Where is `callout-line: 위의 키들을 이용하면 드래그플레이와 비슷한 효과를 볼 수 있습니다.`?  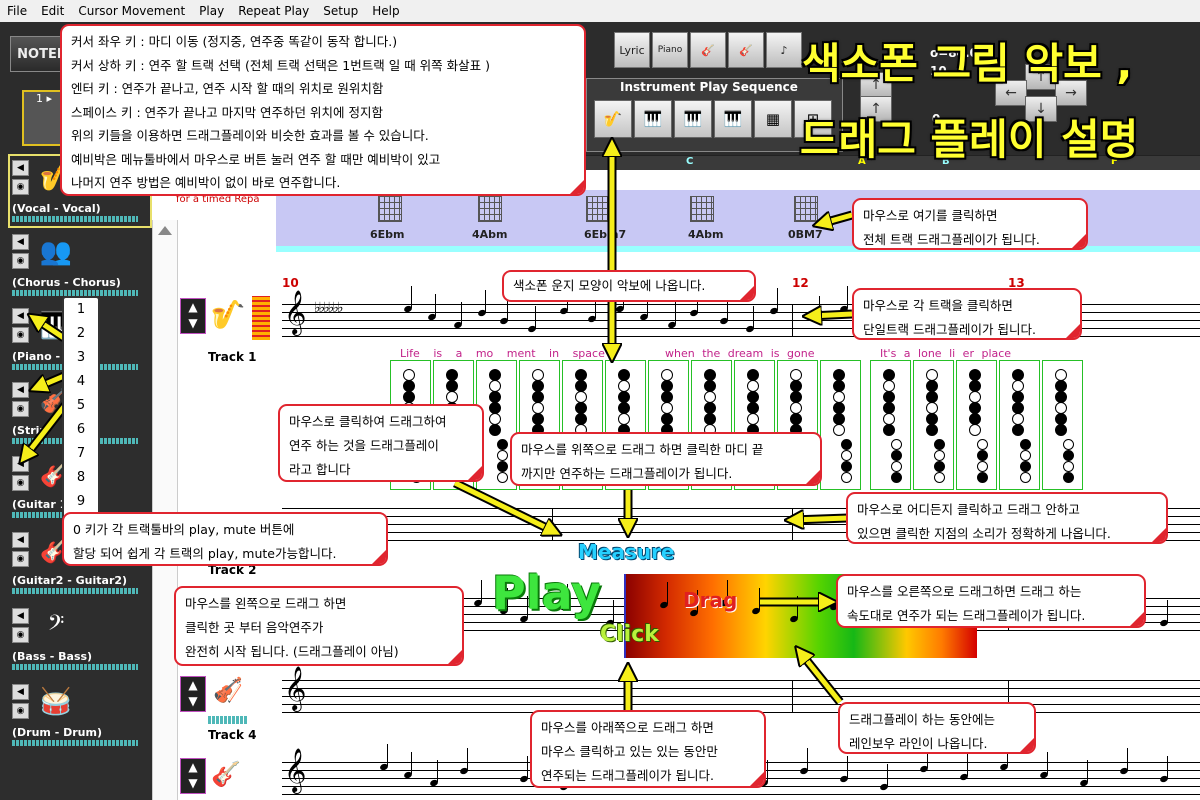 callout-line: 위의 키들을 이용하면 드래그플레이와 비슷한 효과를 볼 수 있습니다. is located at coordinates (250, 135).